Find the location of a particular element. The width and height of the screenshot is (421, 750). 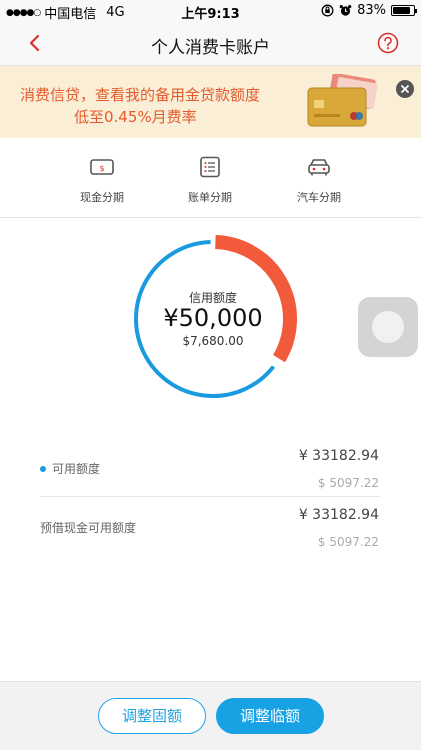

available-credit-label: 可用额度 is located at coordinates (70, 468).